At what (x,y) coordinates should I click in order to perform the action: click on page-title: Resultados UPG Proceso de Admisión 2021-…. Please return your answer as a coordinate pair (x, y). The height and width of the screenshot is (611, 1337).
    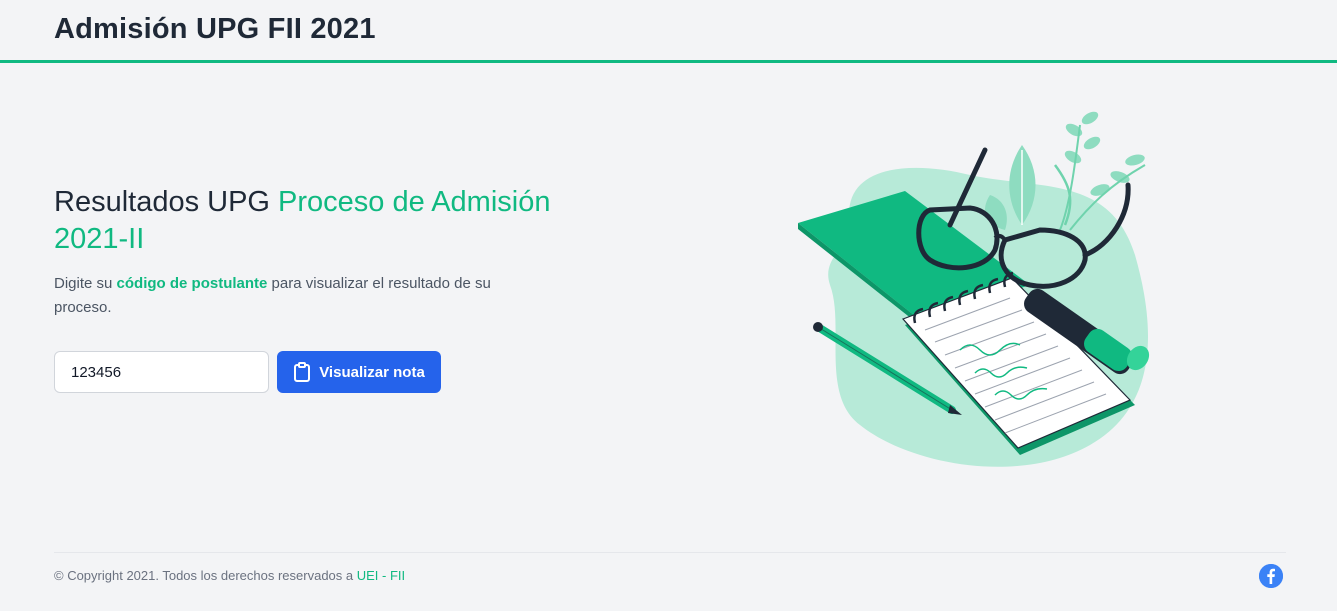
    Looking at the image, I should click on (324, 221).